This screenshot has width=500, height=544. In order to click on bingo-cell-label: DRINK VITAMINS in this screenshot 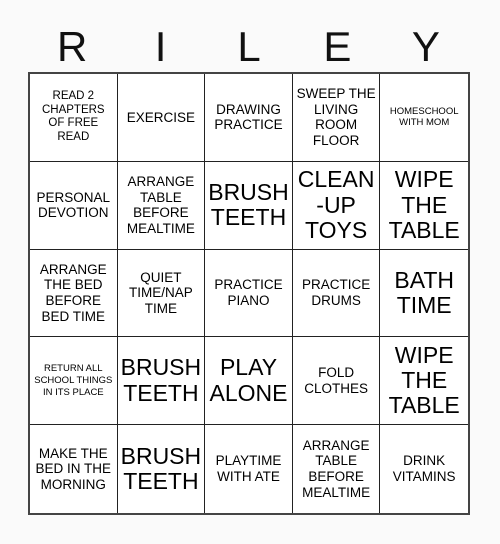, I will do `click(424, 469)`.